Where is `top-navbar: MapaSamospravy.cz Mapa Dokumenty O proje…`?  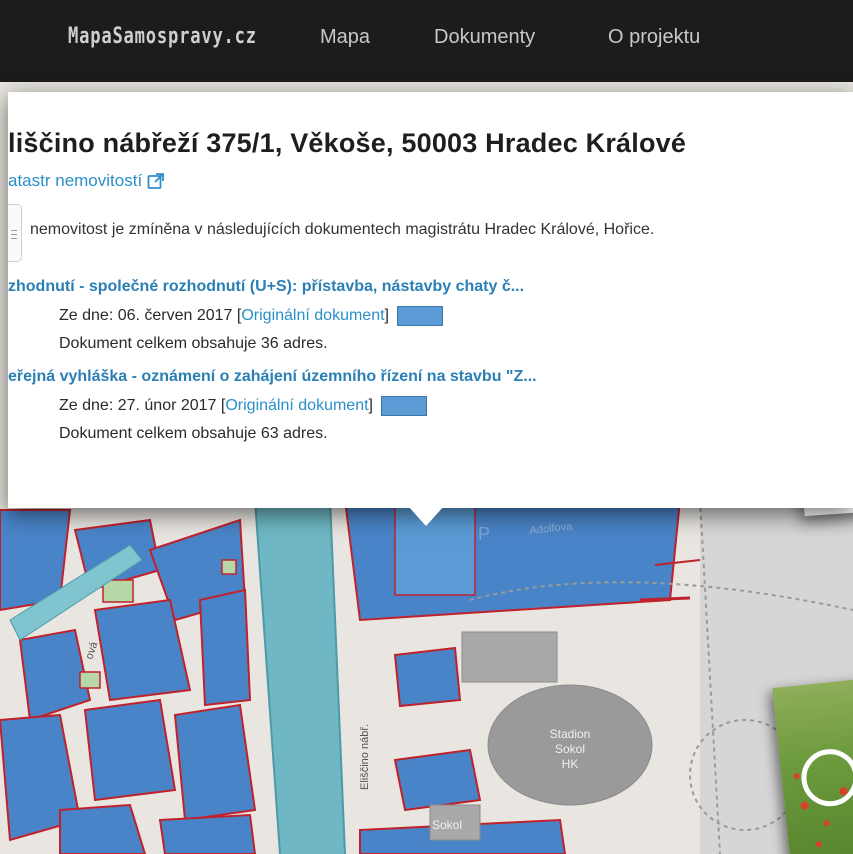
top-navbar: MapaSamospravy.cz Mapa Dokumenty O proje… is located at coordinates (426, 41).